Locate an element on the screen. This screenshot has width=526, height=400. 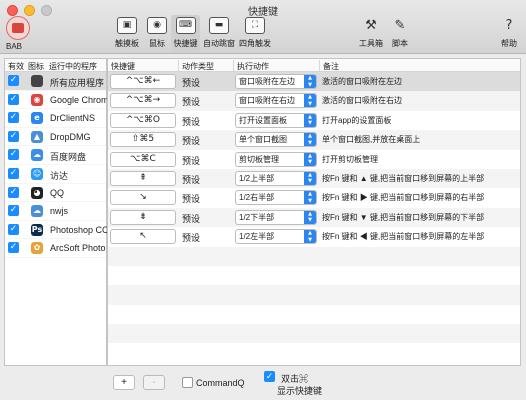
action-select-value: 1/2上半部 is located at coordinates (257, 178).